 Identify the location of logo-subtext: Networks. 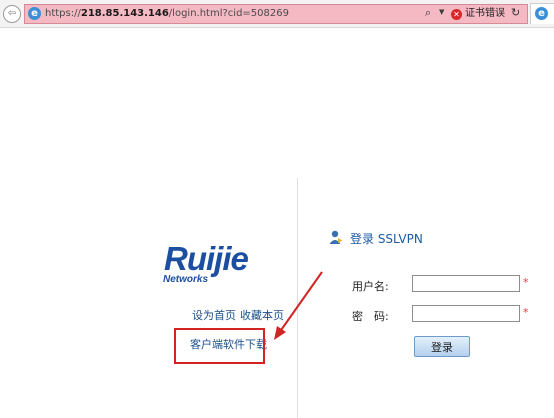
(185, 279).